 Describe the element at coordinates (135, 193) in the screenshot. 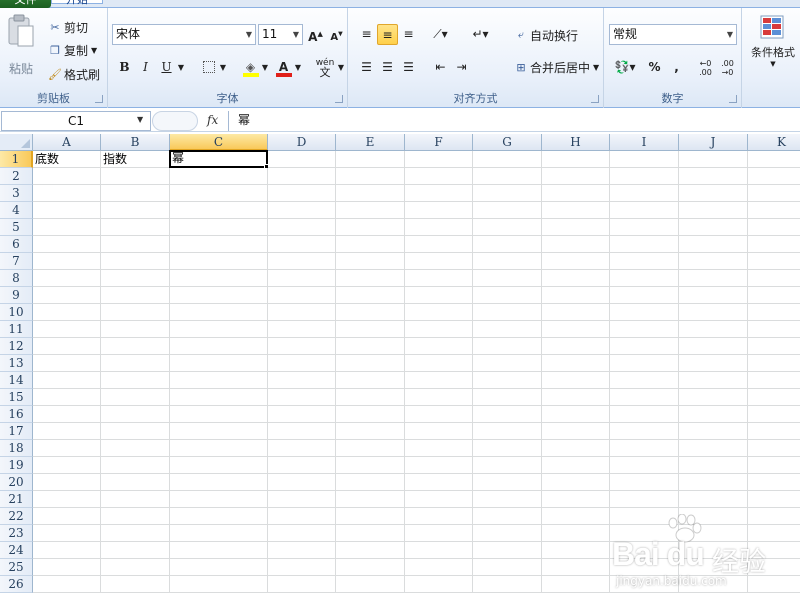

I see `cell-b3` at that location.